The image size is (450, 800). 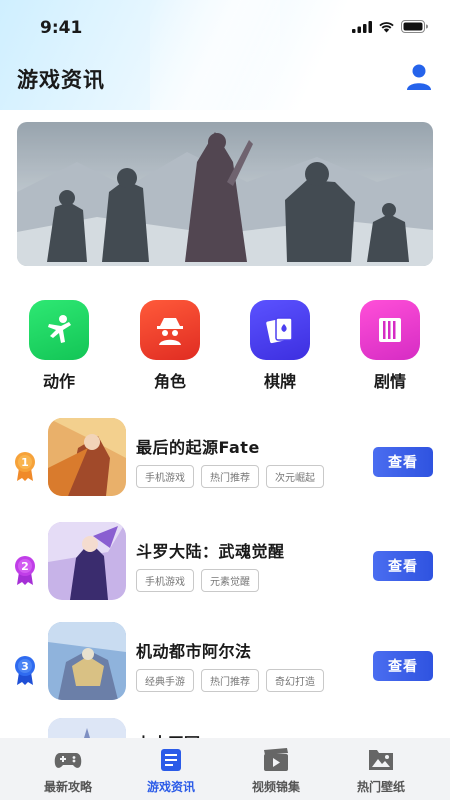 I want to click on tag: 元素觉醒, so click(x=230, y=580).